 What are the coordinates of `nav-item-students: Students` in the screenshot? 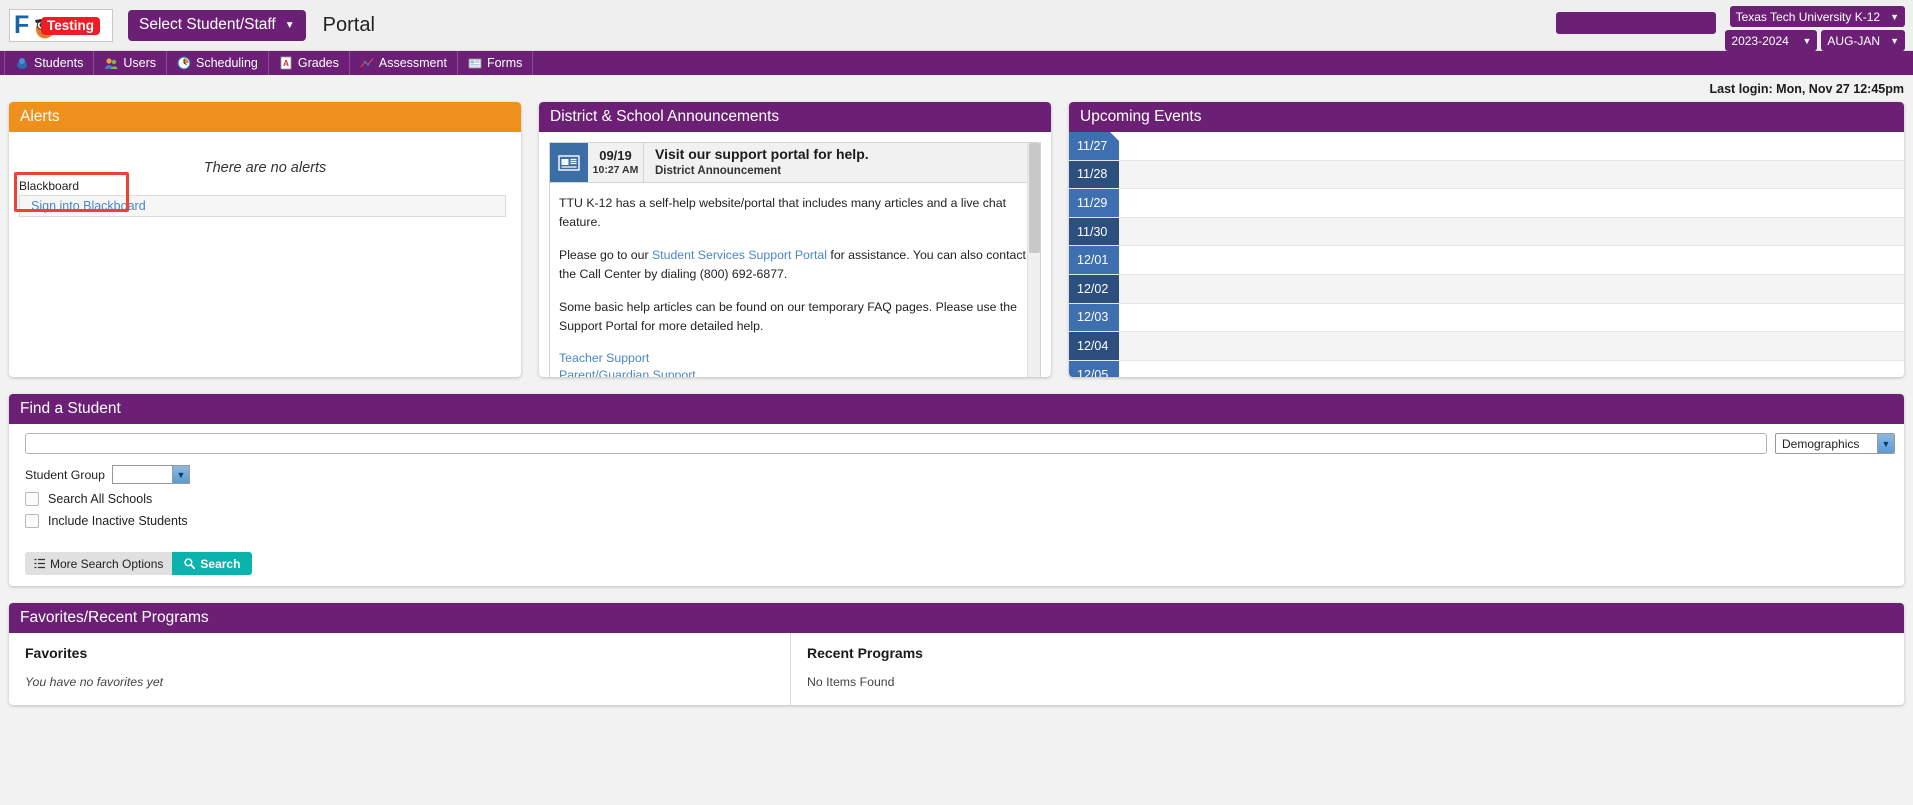 It's located at (49, 63).